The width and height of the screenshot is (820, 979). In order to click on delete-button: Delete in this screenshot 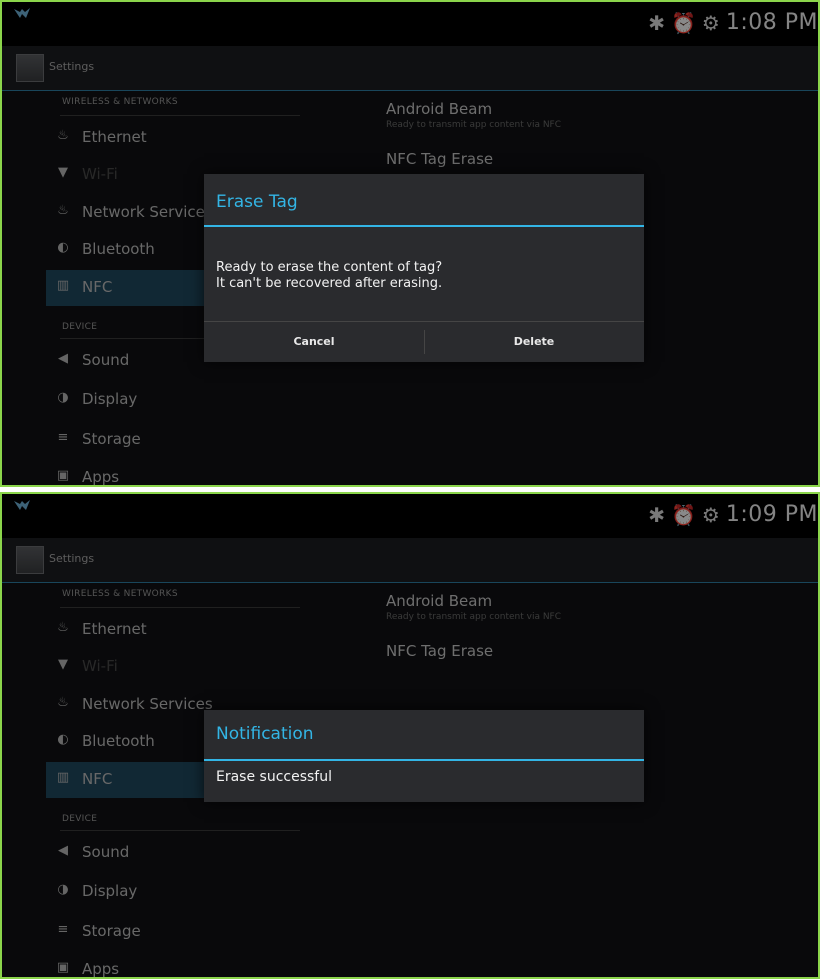, I will do `click(534, 342)`.